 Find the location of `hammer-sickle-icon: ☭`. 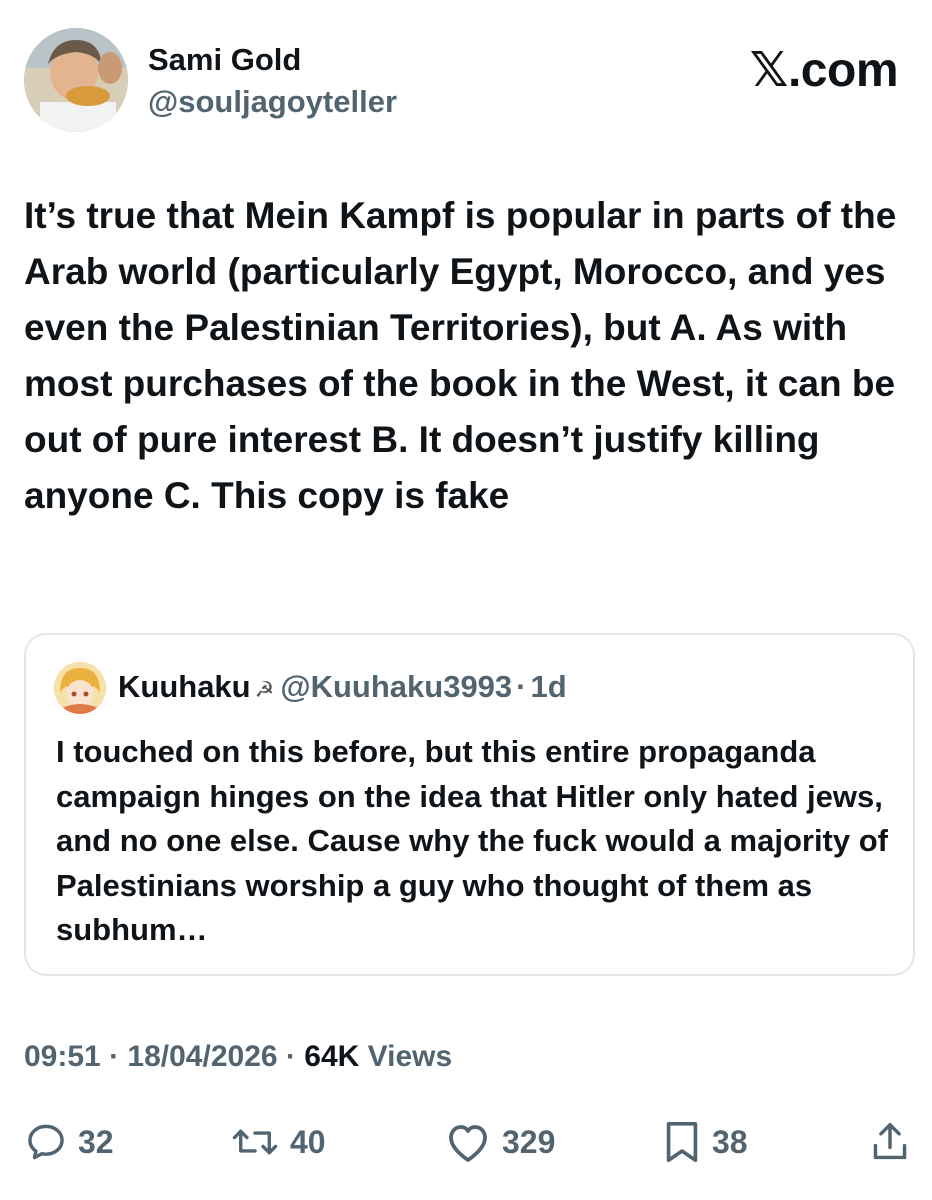

hammer-sickle-icon: ☭ is located at coordinates (264, 689).